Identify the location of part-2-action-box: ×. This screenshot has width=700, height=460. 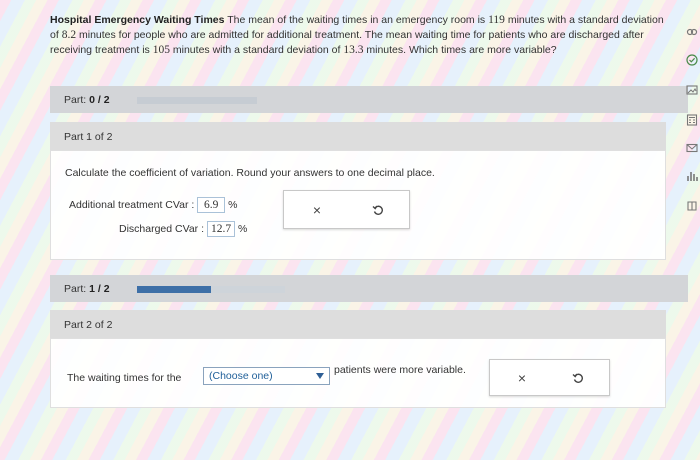
(549, 377).